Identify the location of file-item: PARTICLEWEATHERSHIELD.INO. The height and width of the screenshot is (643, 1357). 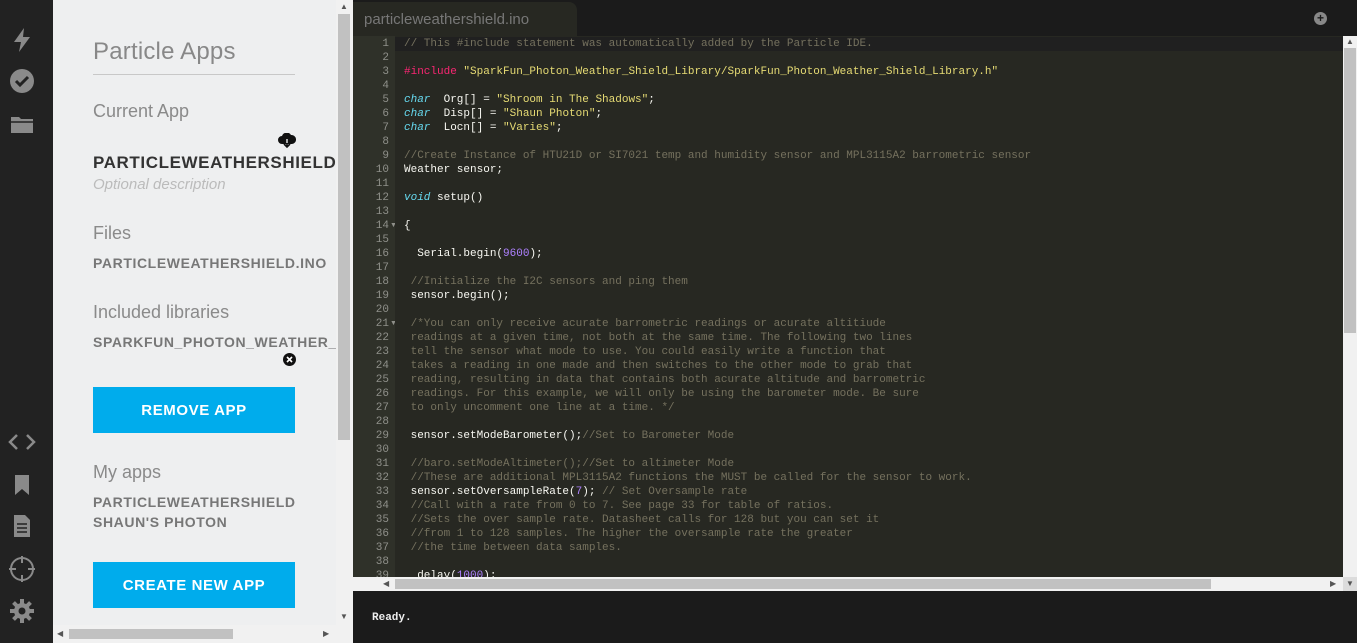
(210, 263).